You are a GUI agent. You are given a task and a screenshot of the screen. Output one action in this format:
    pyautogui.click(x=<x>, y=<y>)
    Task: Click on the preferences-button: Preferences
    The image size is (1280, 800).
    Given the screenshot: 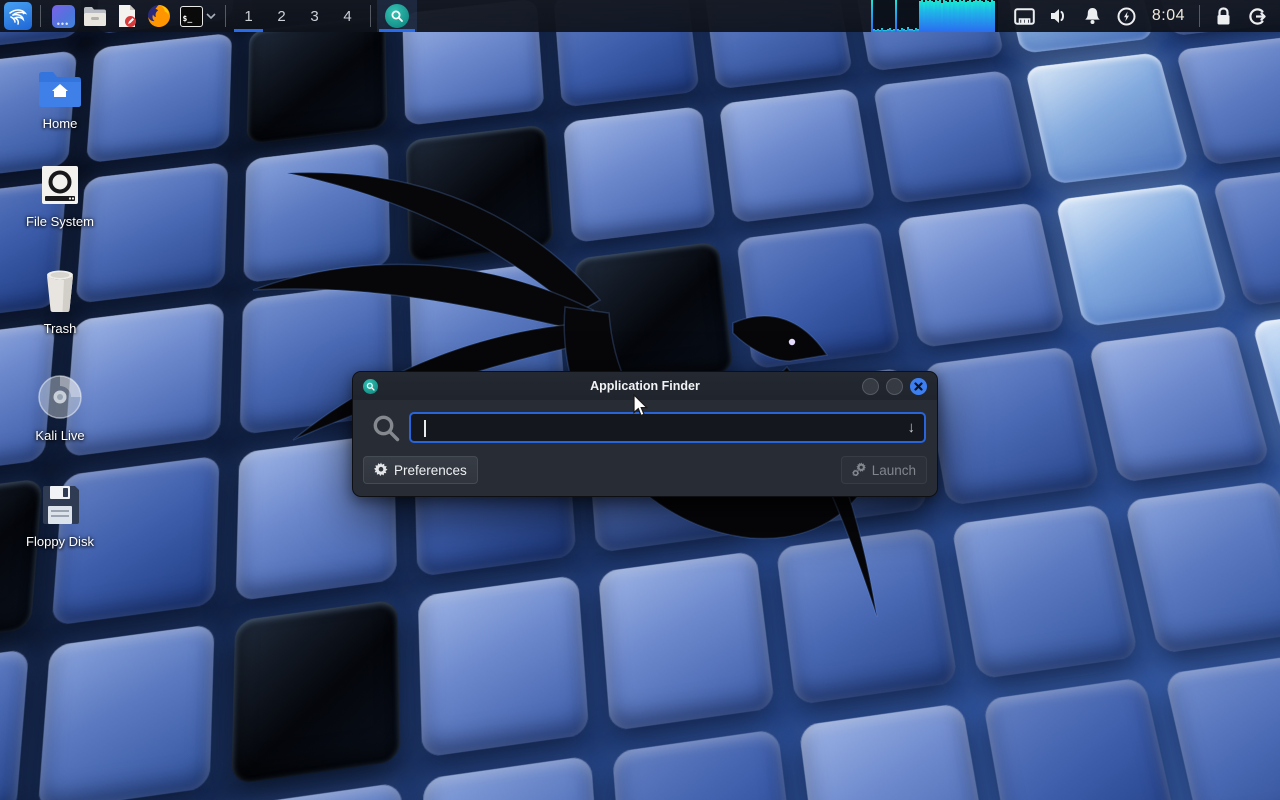 What is the action you would take?
    pyautogui.click(x=420, y=470)
    